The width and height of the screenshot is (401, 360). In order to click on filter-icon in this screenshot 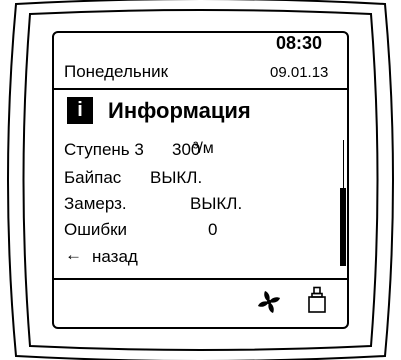, I will do `click(317, 300)`.